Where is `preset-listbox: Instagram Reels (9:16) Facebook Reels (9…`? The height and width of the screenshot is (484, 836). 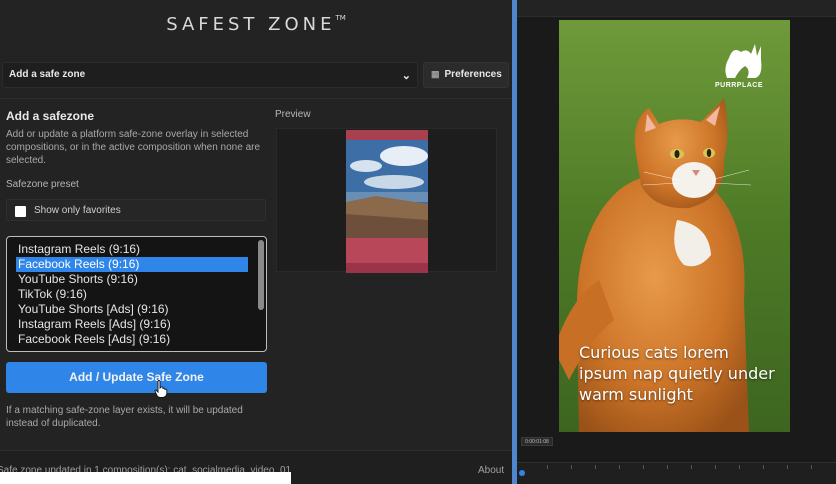
preset-listbox: Instagram Reels (9:16) Facebook Reels (9… is located at coordinates (136, 294).